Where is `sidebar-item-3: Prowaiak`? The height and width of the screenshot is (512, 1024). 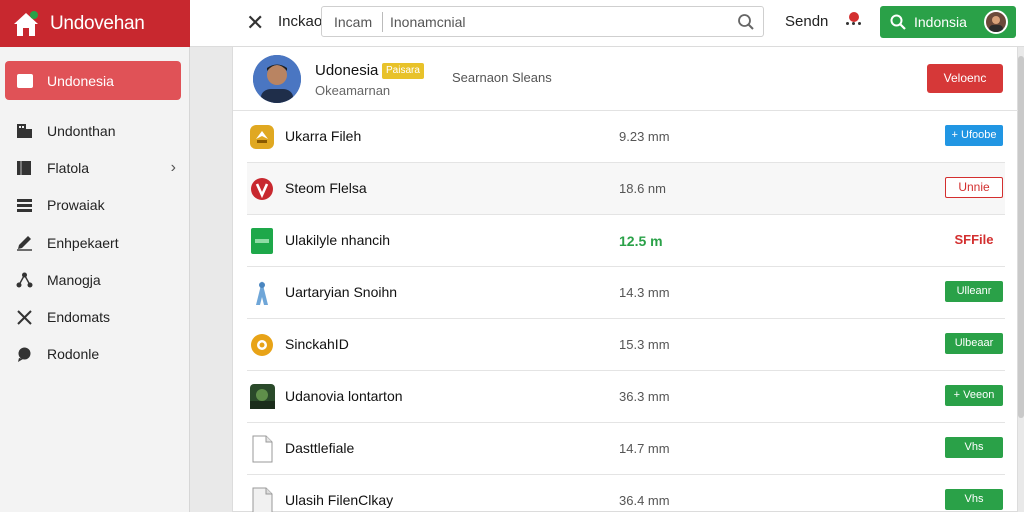
sidebar-item-3: Prowaiak is located at coordinates (96, 205).